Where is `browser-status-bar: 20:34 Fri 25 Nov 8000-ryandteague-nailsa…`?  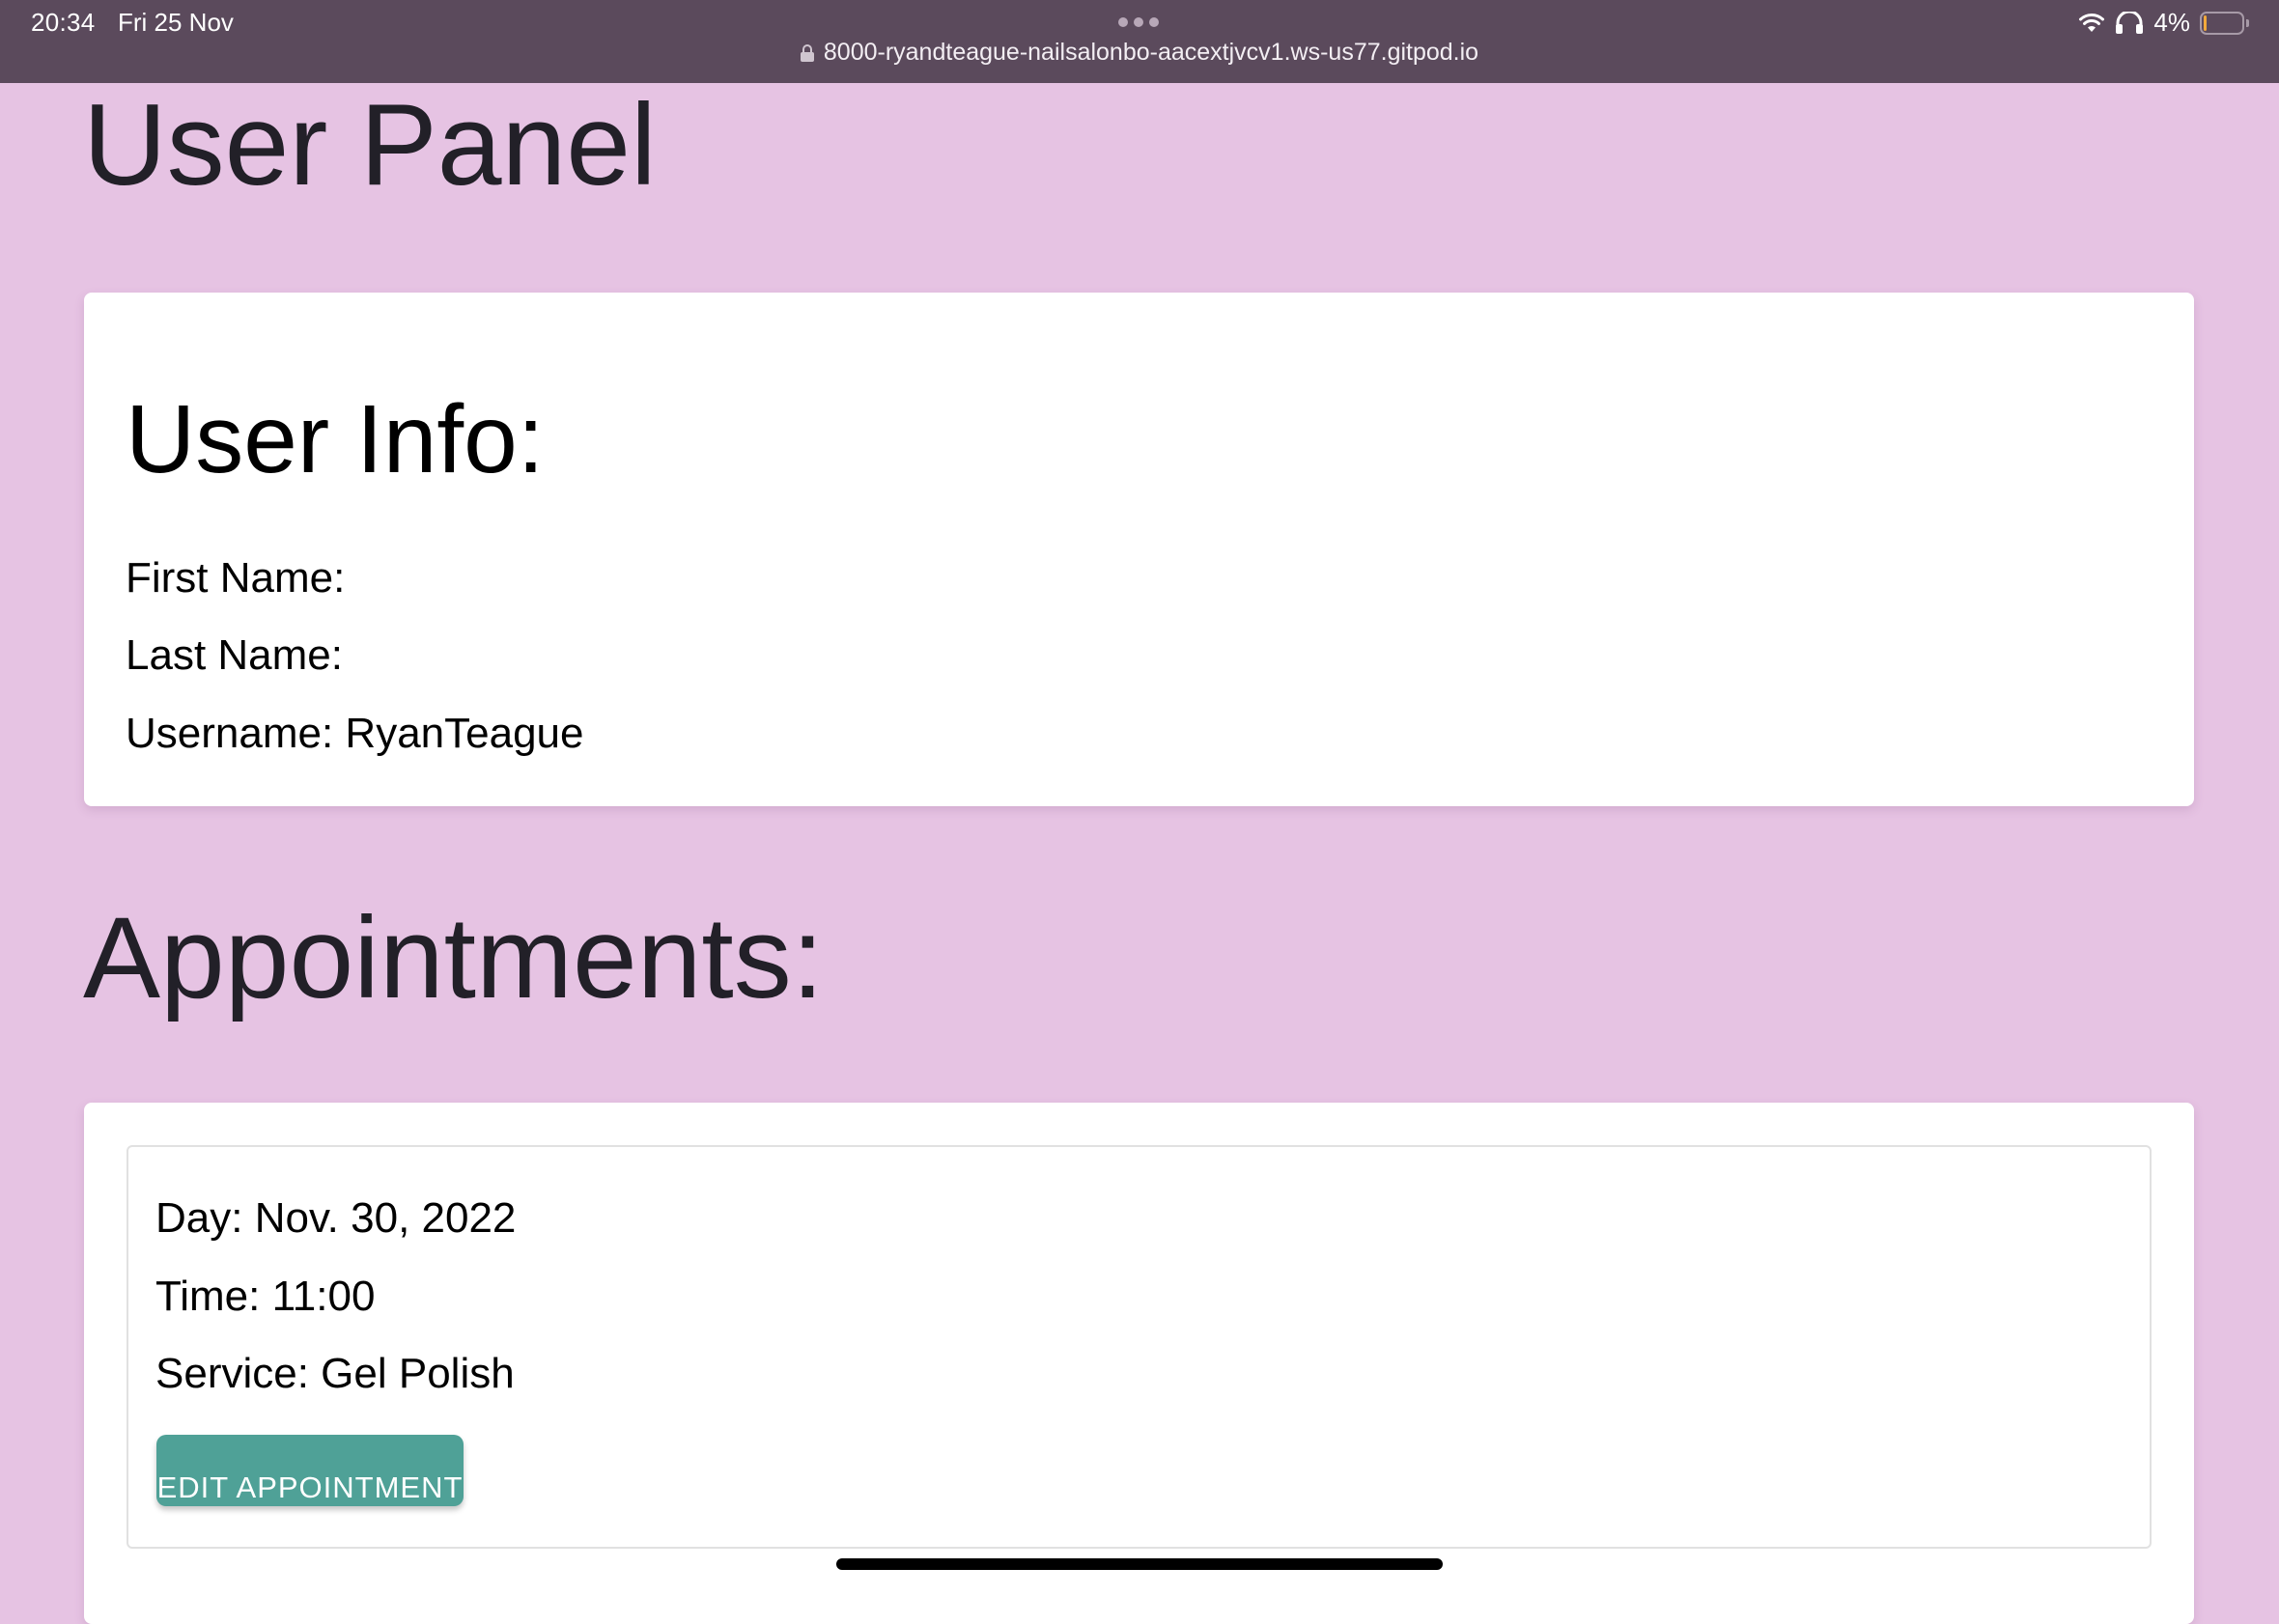
browser-status-bar: 20:34 Fri 25 Nov 8000-ryandteague-nailsa… is located at coordinates (1139, 42).